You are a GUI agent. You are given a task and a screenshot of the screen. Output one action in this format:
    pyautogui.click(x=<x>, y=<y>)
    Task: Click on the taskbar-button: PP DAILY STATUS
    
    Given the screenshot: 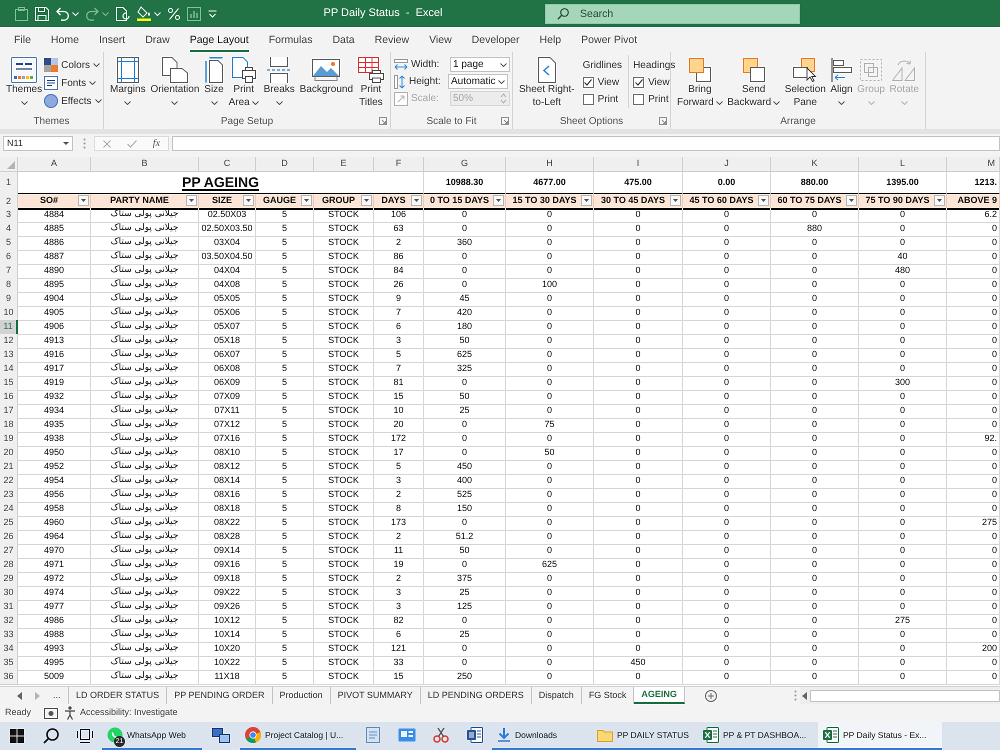 What is the action you would take?
    pyautogui.click(x=645, y=736)
    